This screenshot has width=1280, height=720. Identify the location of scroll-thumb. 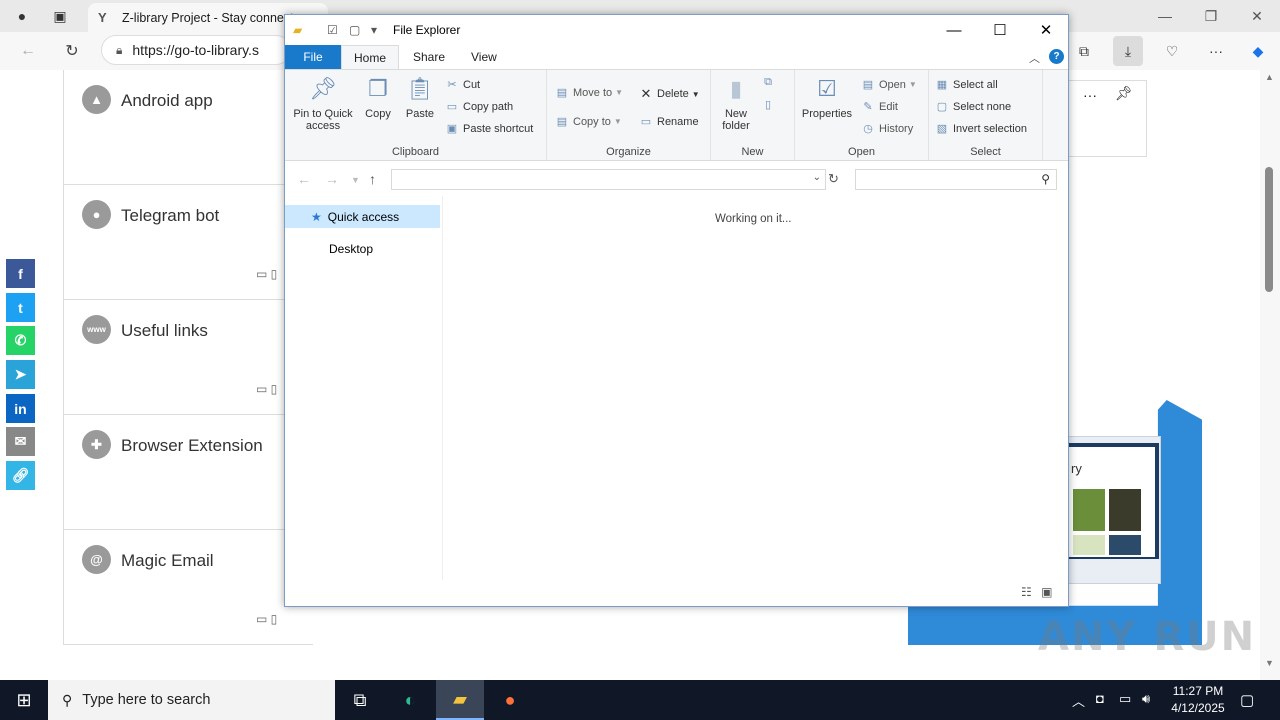
(1269, 229).